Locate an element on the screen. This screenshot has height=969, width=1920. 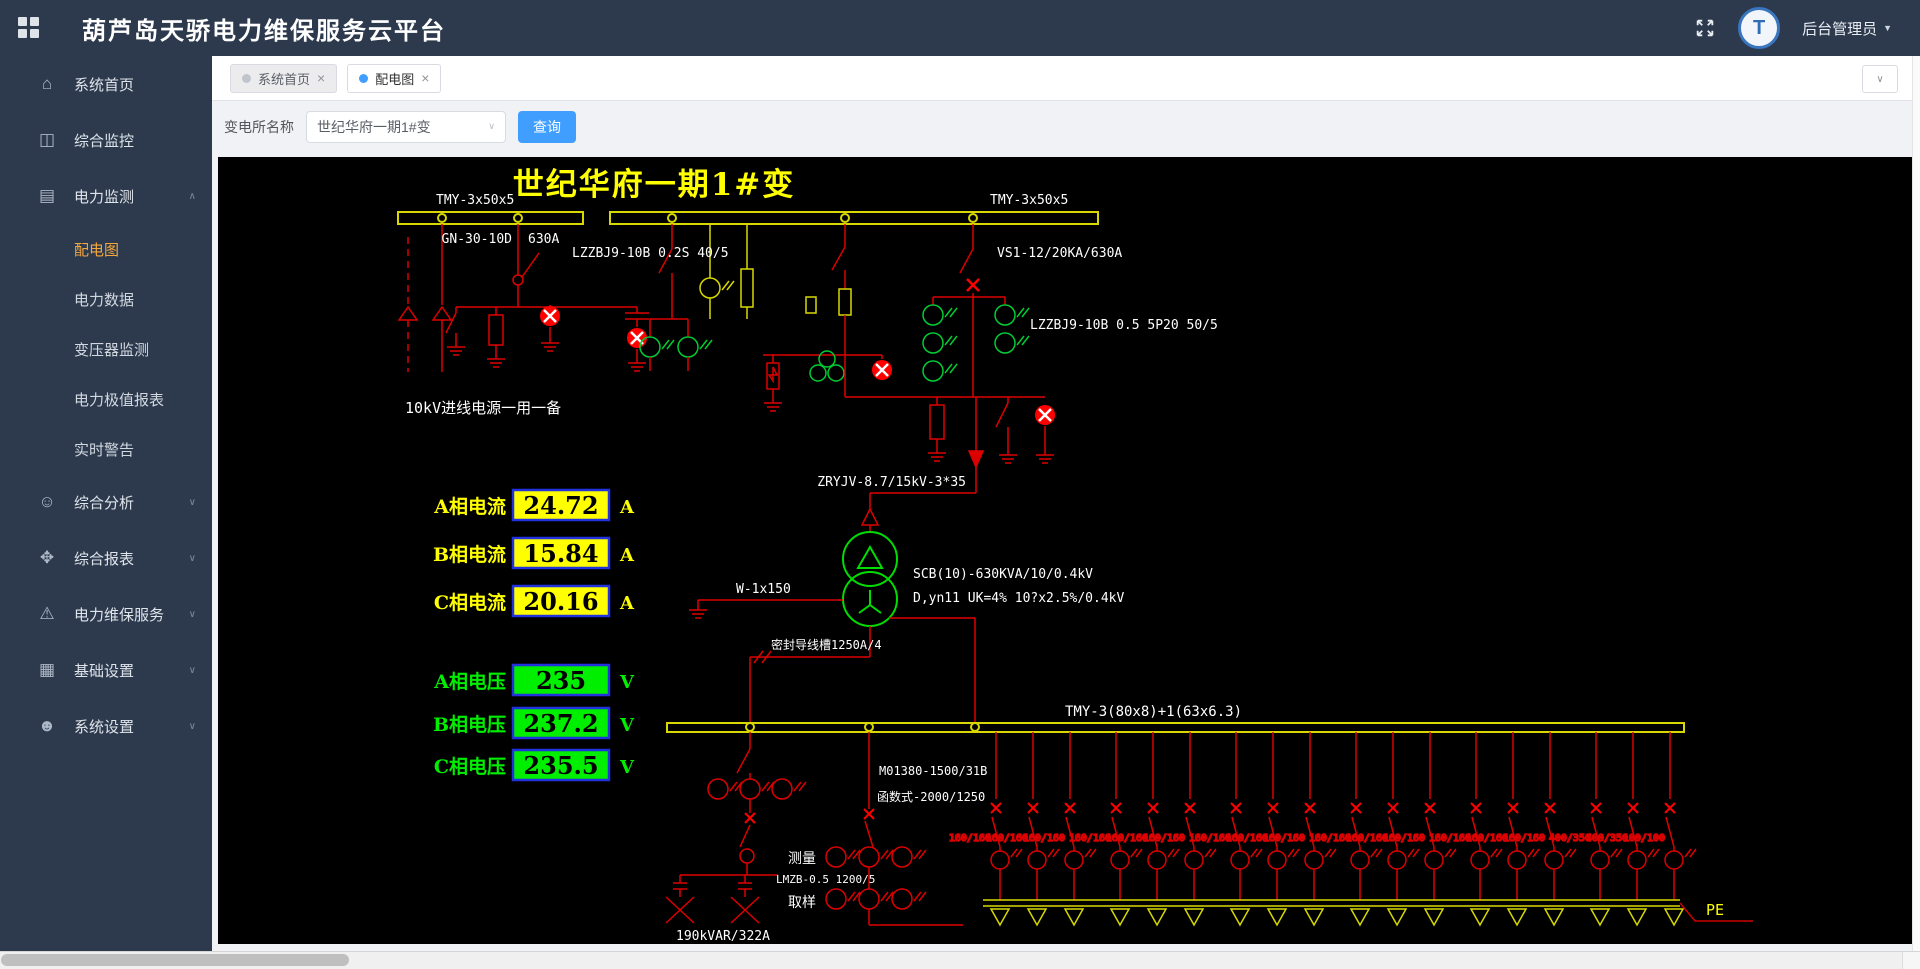
menu-grid-icon is located at coordinates (29, 28).